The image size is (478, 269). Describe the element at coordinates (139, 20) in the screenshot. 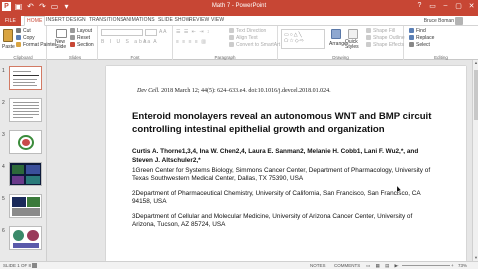

I see `tab-animations: ANIMATIONS` at that location.